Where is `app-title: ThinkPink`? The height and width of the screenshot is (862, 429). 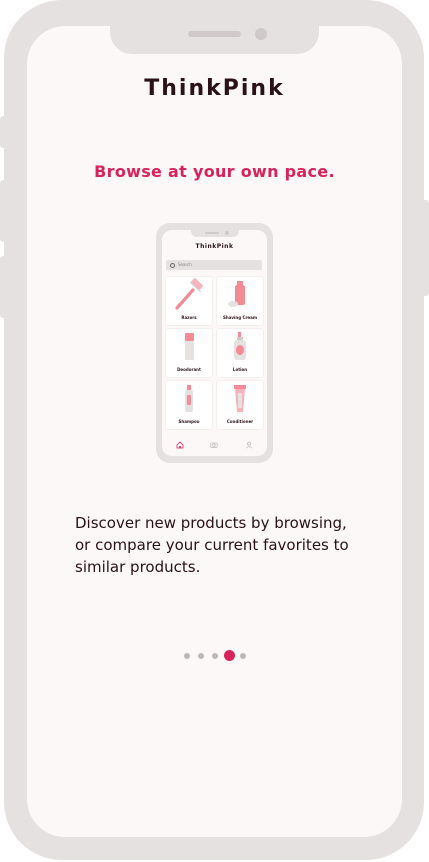
app-title: ThinkPink is located at coordinates (214, 88).